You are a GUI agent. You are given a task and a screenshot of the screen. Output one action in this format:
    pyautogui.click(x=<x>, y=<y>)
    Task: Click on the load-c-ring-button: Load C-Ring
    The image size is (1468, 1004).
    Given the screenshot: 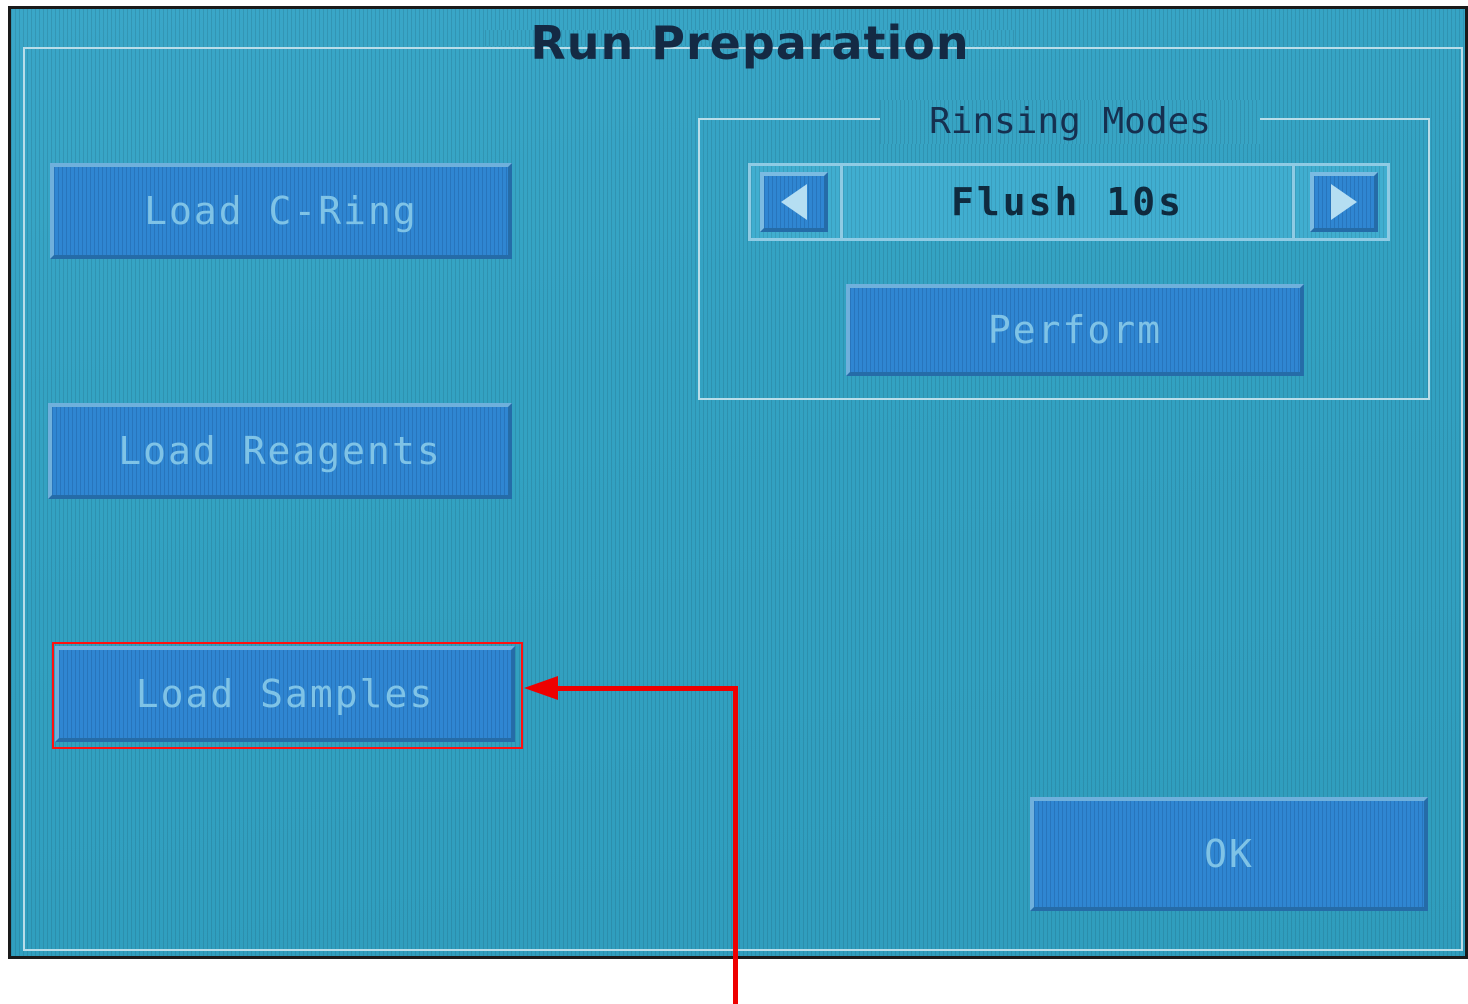 What is the action you would take?
    pyautogui.click(x=281, y=211)
    